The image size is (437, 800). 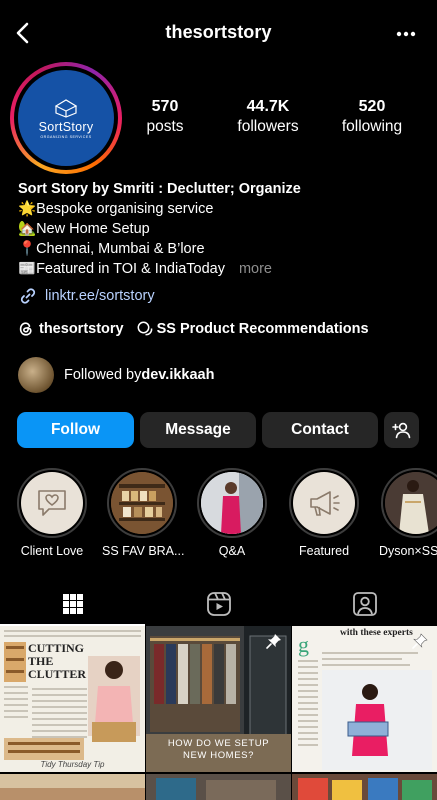 I want to click on followed-by: Followed by dev.ikkaah, so click(x=116, y=375).